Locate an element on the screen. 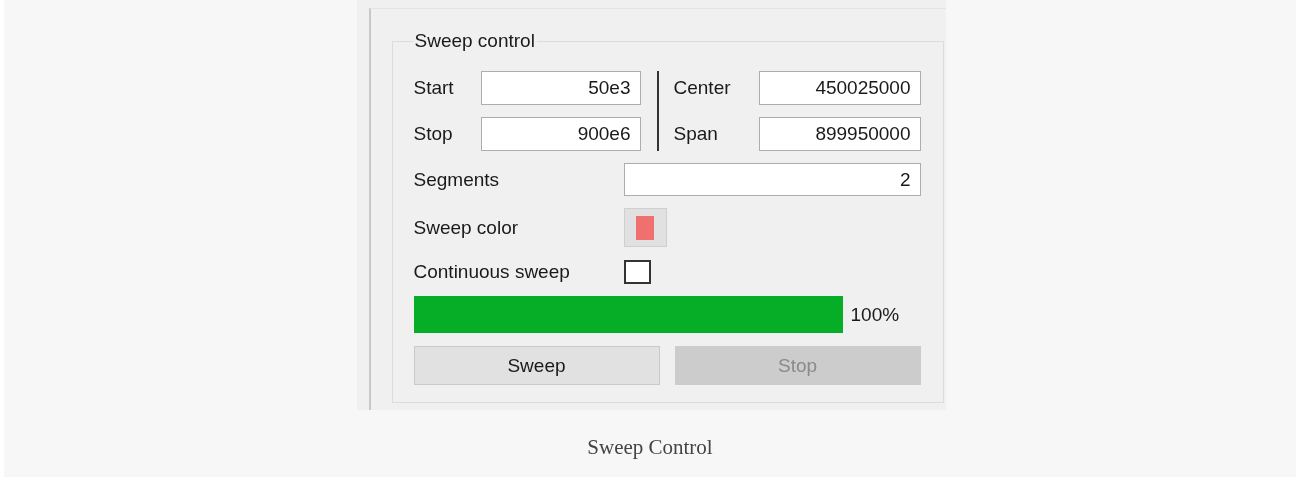 Image resolution: width=1300 pixels, height=481 pixels. field-label: Center is located at coordinates (702, 88).